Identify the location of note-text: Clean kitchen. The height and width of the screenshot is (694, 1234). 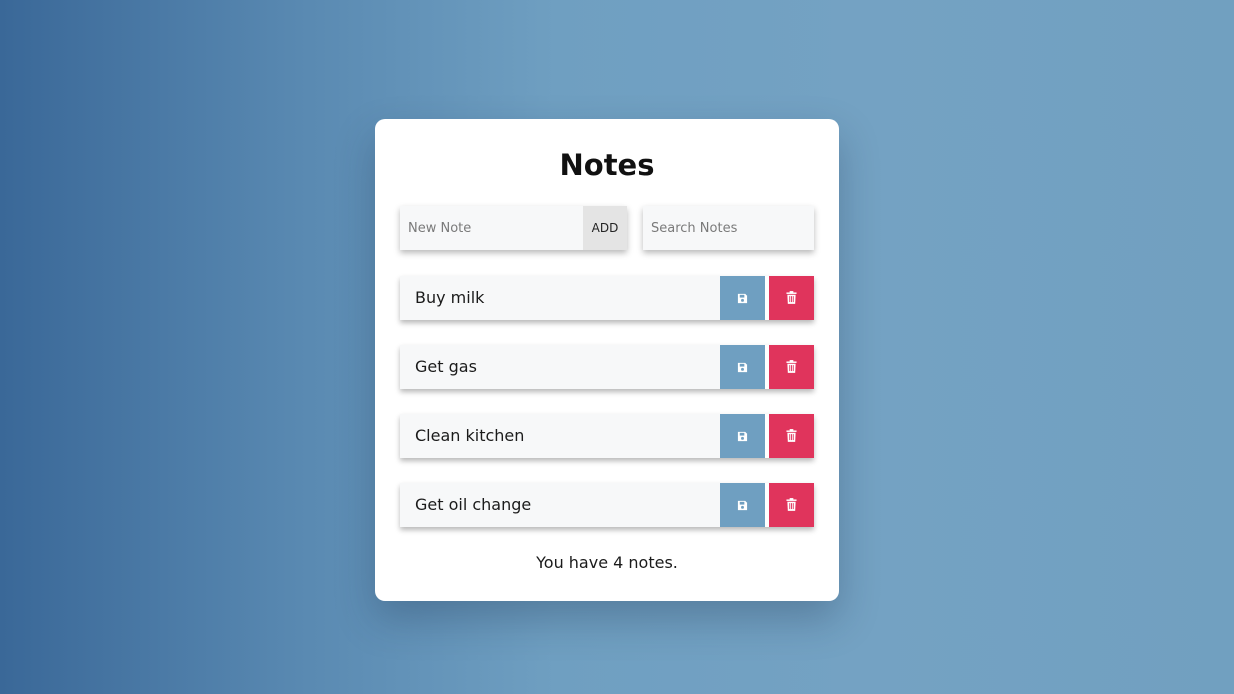
(560, 436).